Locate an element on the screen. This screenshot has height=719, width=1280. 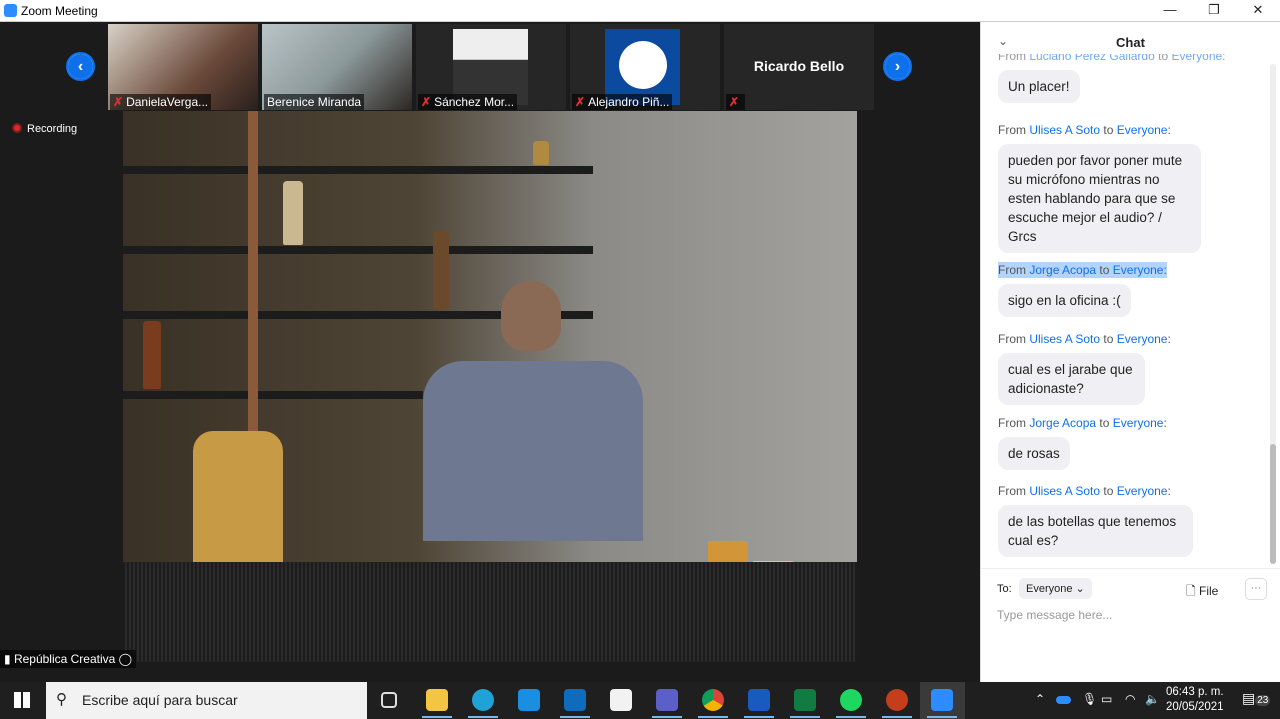
window-title: Zoom Meeting is located at coordinates (59, 11).